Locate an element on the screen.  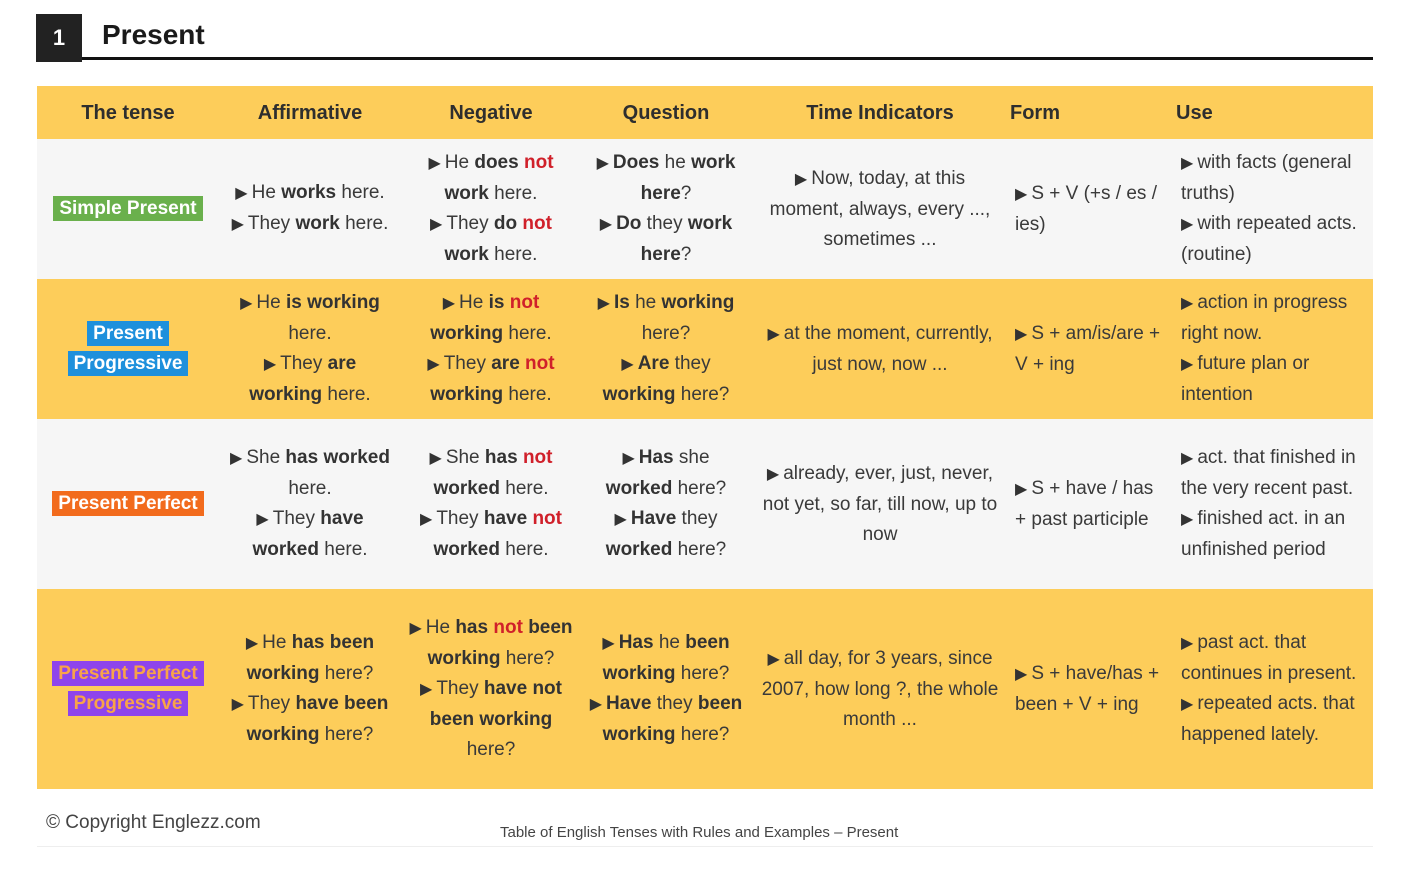
example-sentence: ▶ She has not worked here. is located at coordinates (491, 473).